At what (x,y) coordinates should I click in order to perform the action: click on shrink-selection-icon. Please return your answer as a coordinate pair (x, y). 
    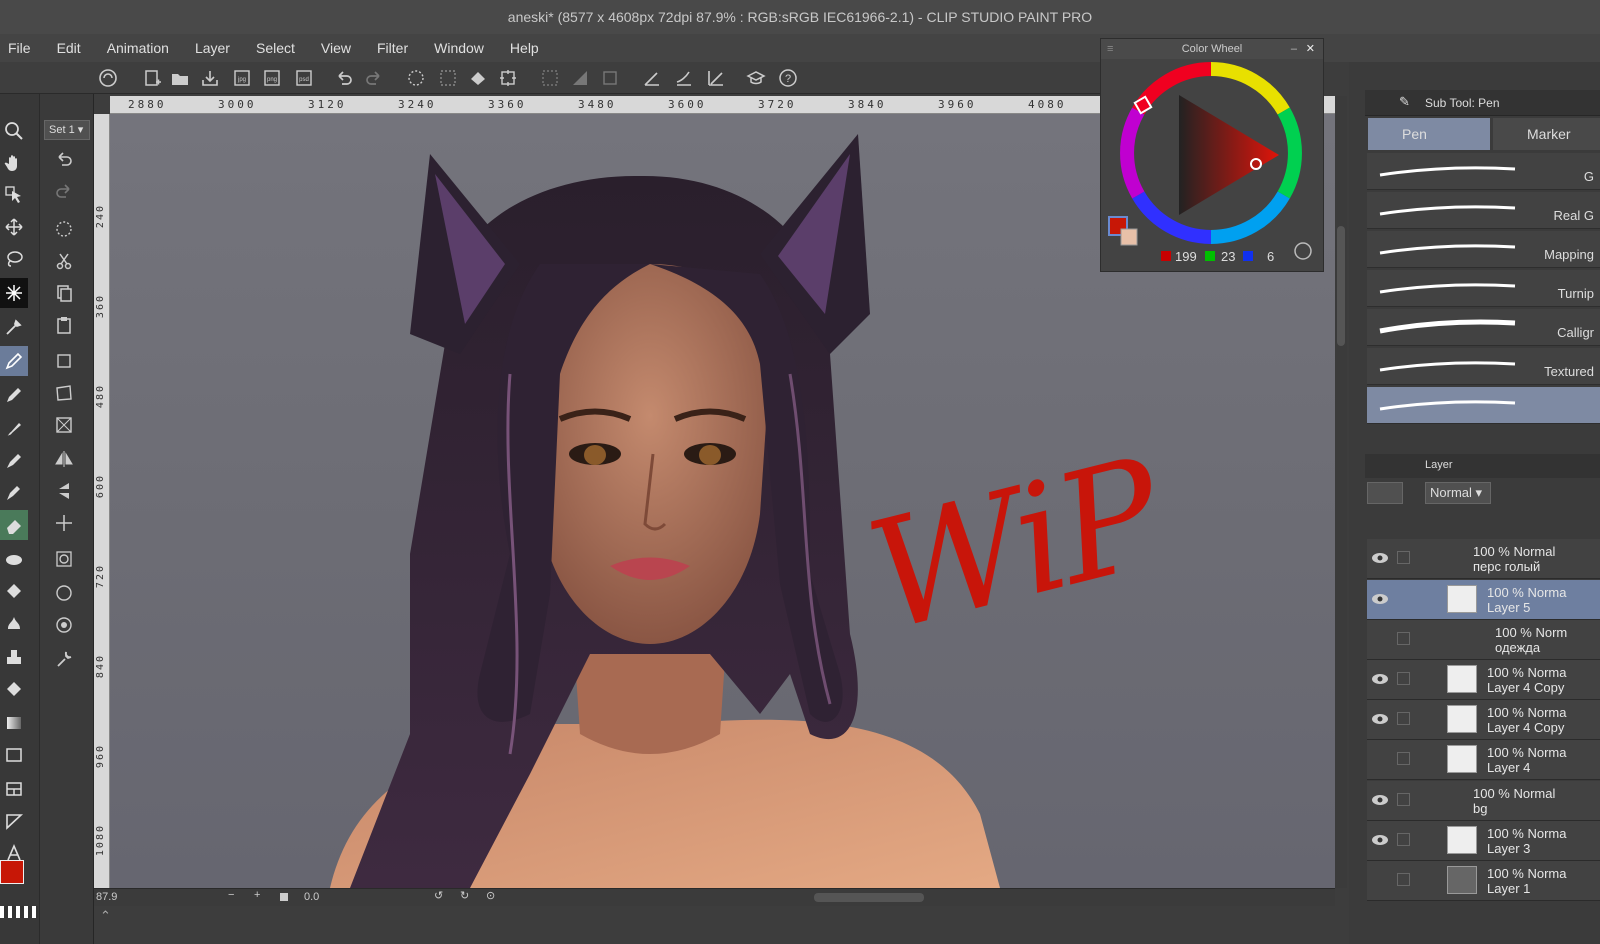
    Looking at the image, I should click on (64, 625).